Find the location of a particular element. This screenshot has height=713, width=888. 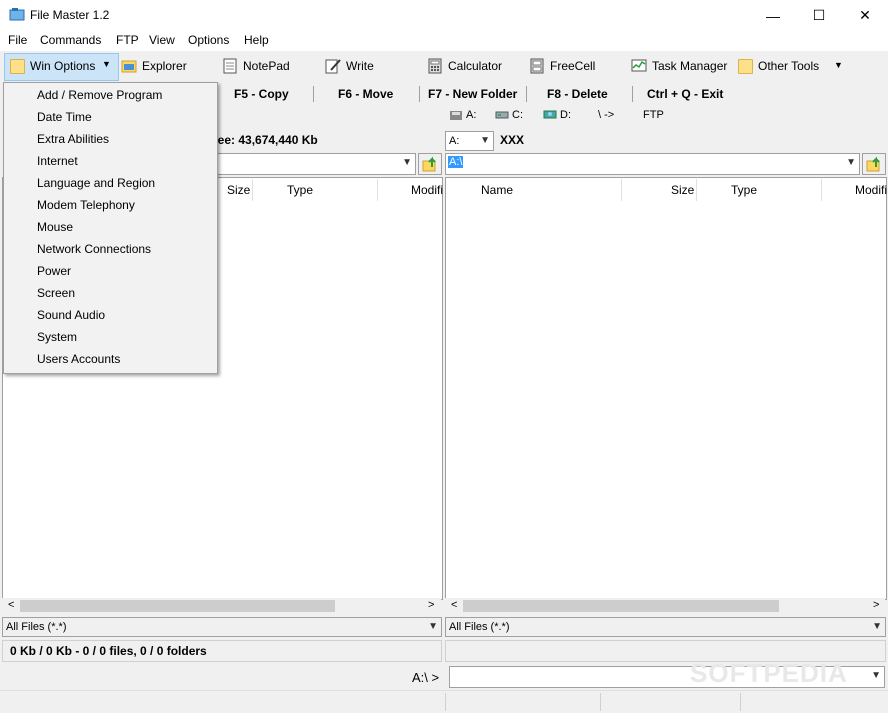

freecell-button: FreeCell is located at coordinates (562, 66).